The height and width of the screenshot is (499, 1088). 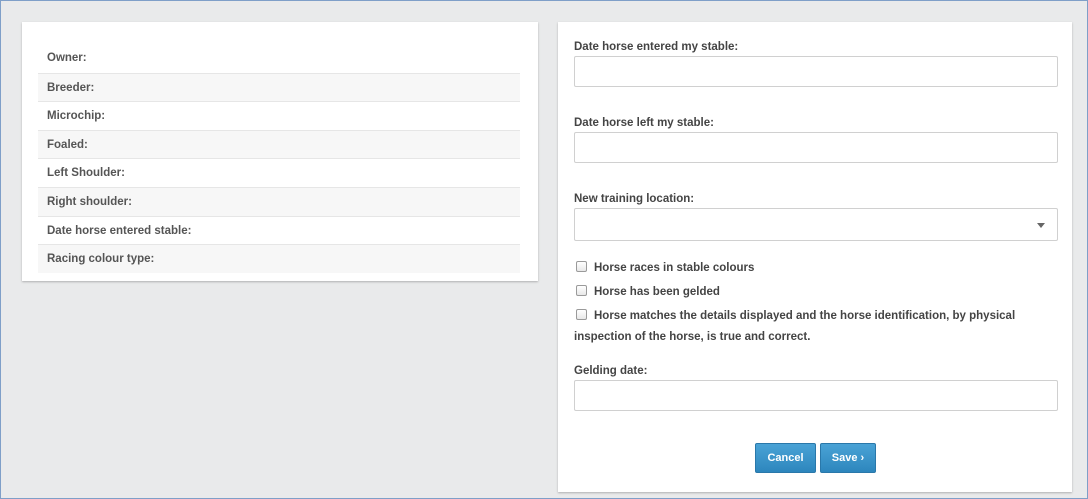 I want to click on date-entered-label: Date horse entered my stable:, so click(x=656, y=47).